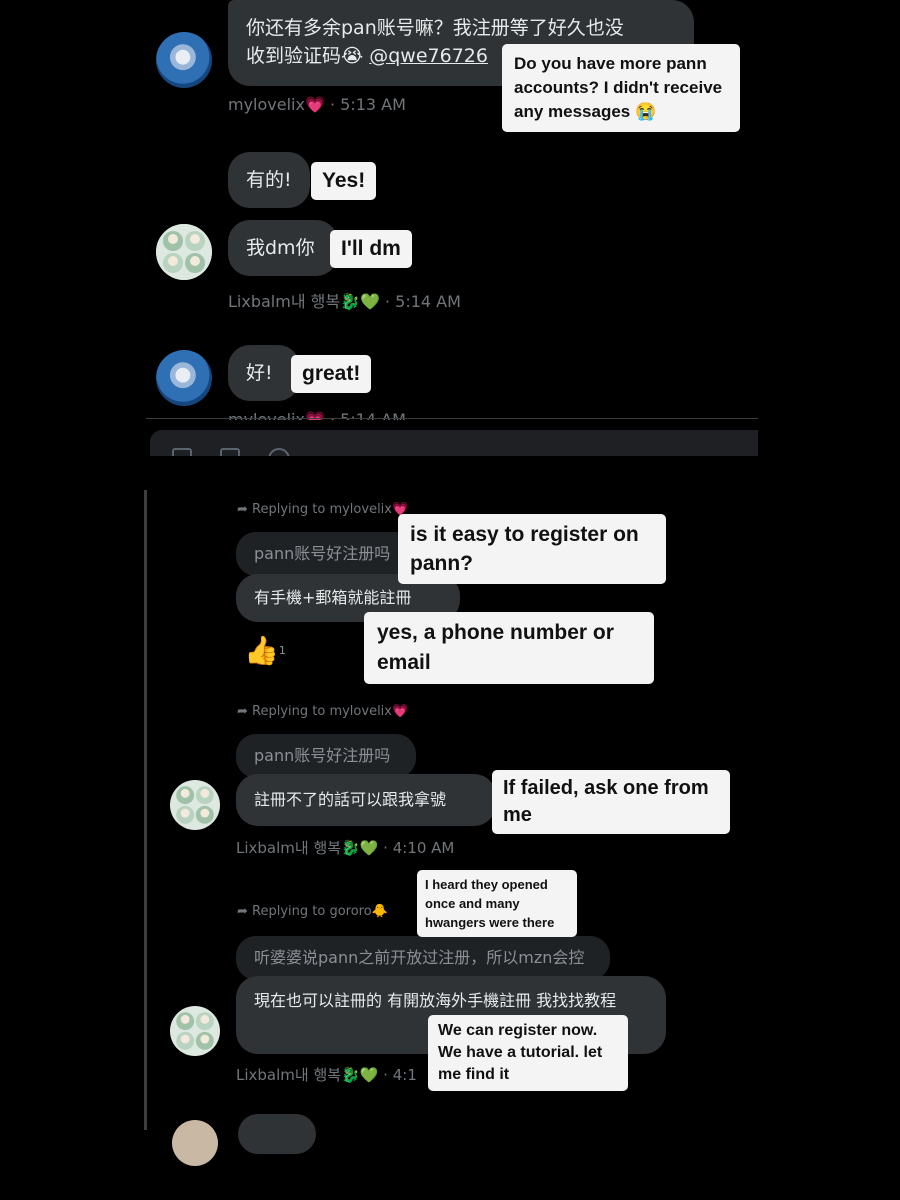 This screenshot has width=900, height=1200. I want to click on translation-5: is it easy to register on pann?, so click(532, 549).